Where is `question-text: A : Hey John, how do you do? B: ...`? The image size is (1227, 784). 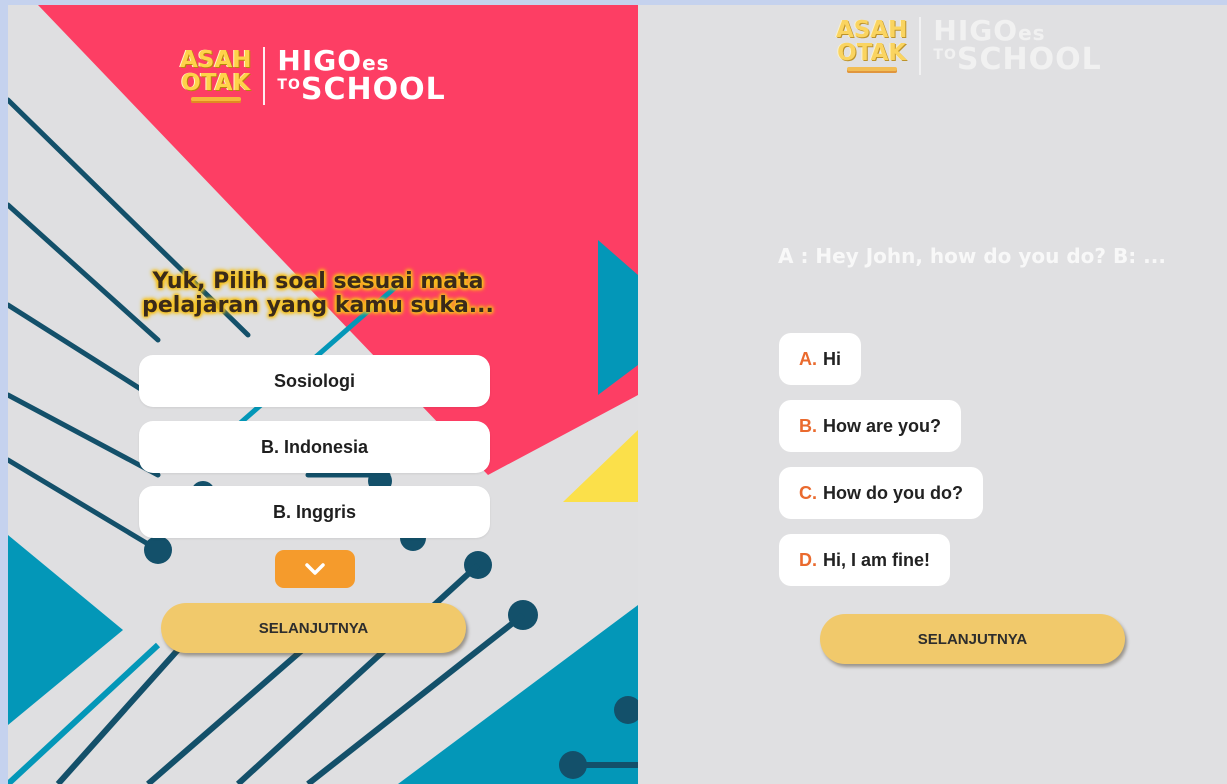 question-text: A : Hey John, how do you do? B: ... is located at coordinates (972, 256).